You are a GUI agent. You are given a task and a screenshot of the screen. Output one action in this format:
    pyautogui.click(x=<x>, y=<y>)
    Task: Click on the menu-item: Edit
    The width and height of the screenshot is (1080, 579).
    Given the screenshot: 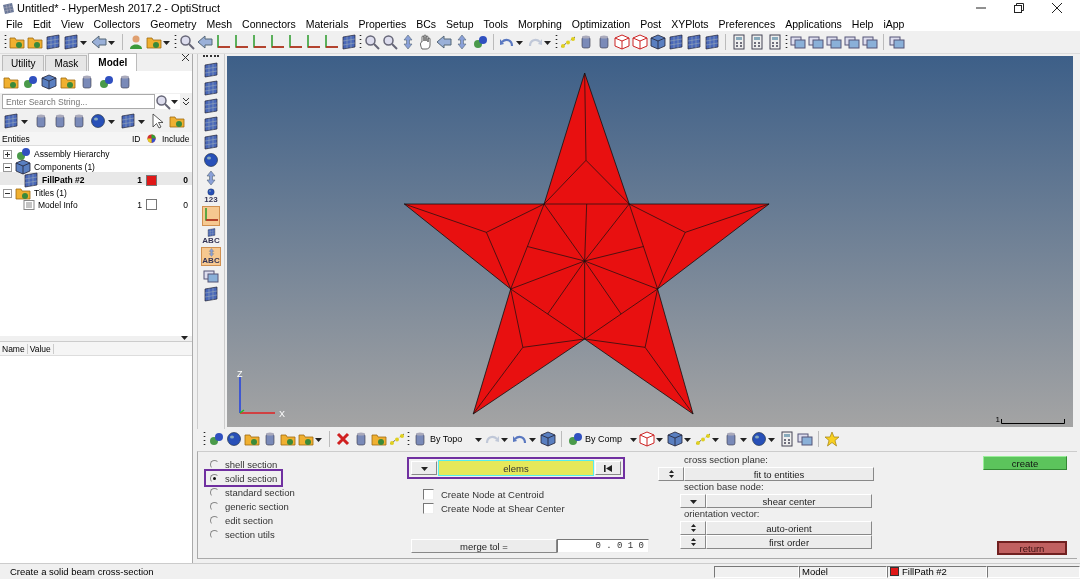 What is the action you would take?
    pyautogui.click(x=41, y=23)
    